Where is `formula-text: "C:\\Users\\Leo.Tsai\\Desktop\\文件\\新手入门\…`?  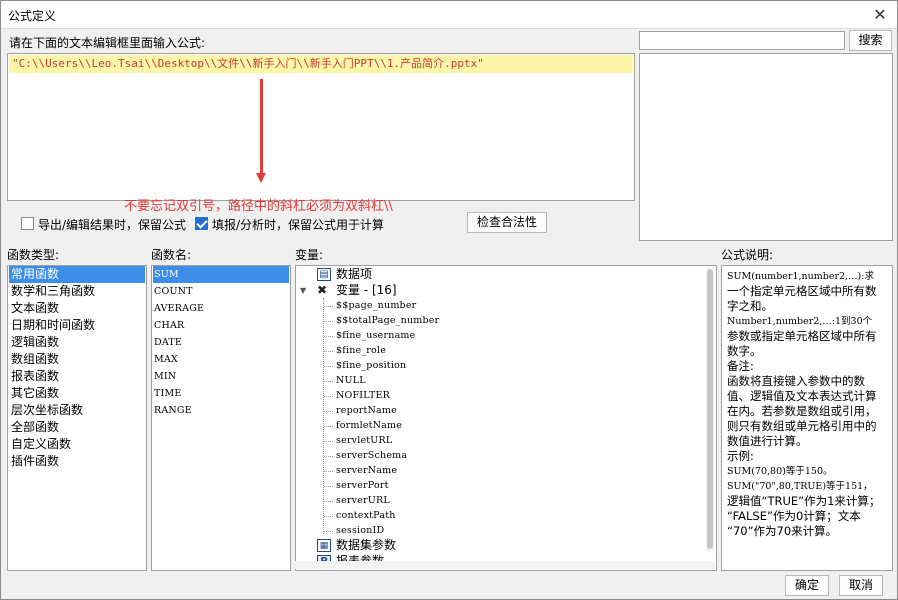
formula-text: "C:\\Users\\Leo.Tsai\\Desktop\\文件\\新手入门\… is located at coordinates (321, 64).